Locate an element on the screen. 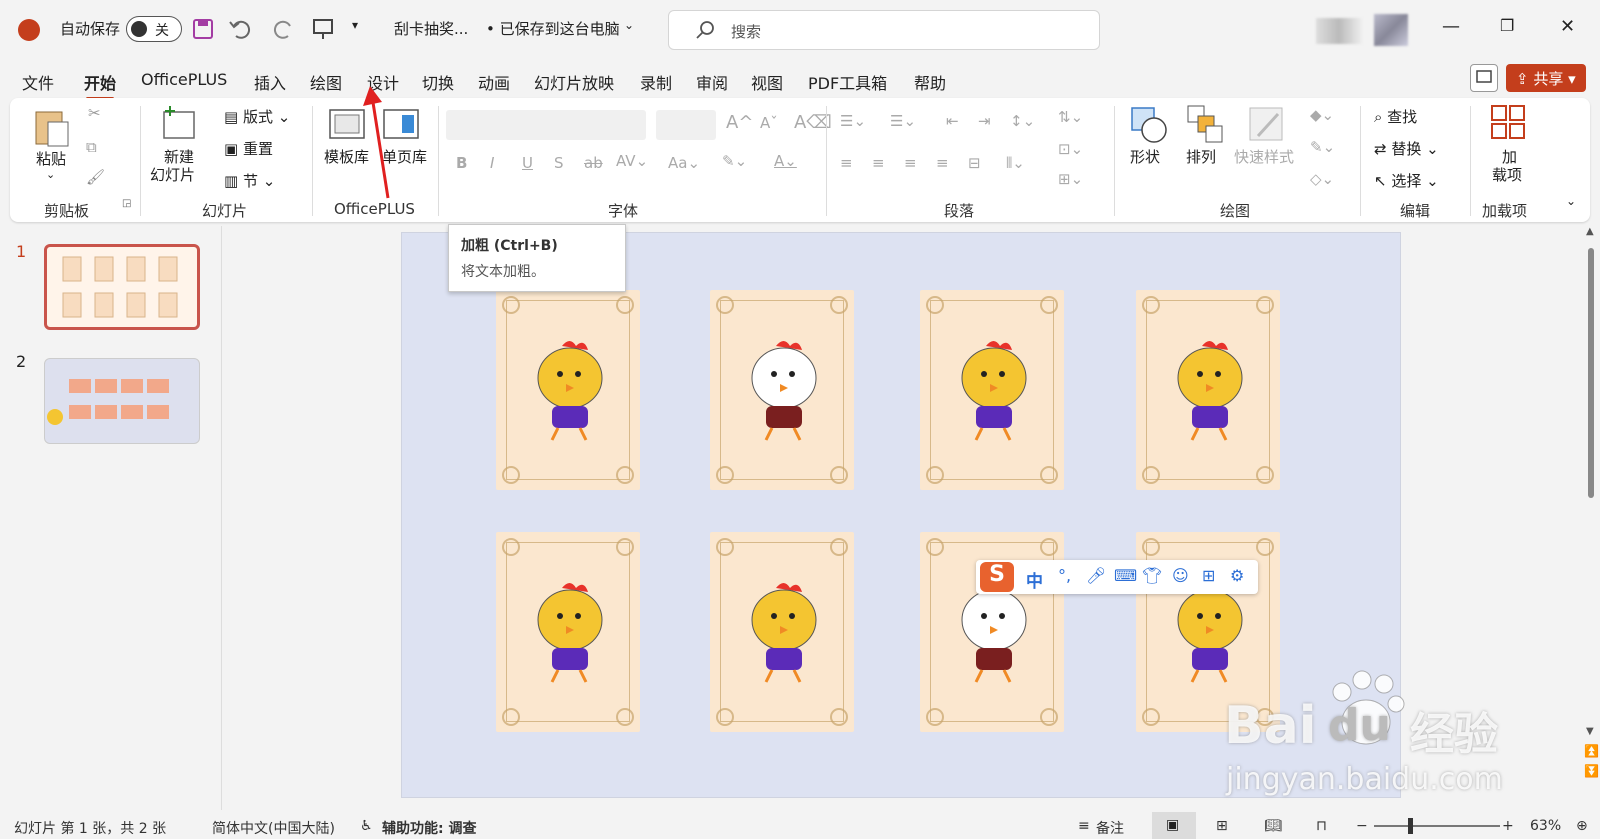 The image size is (1600, 839). notes-button: 备注 is located at coordinates (1110, 828).